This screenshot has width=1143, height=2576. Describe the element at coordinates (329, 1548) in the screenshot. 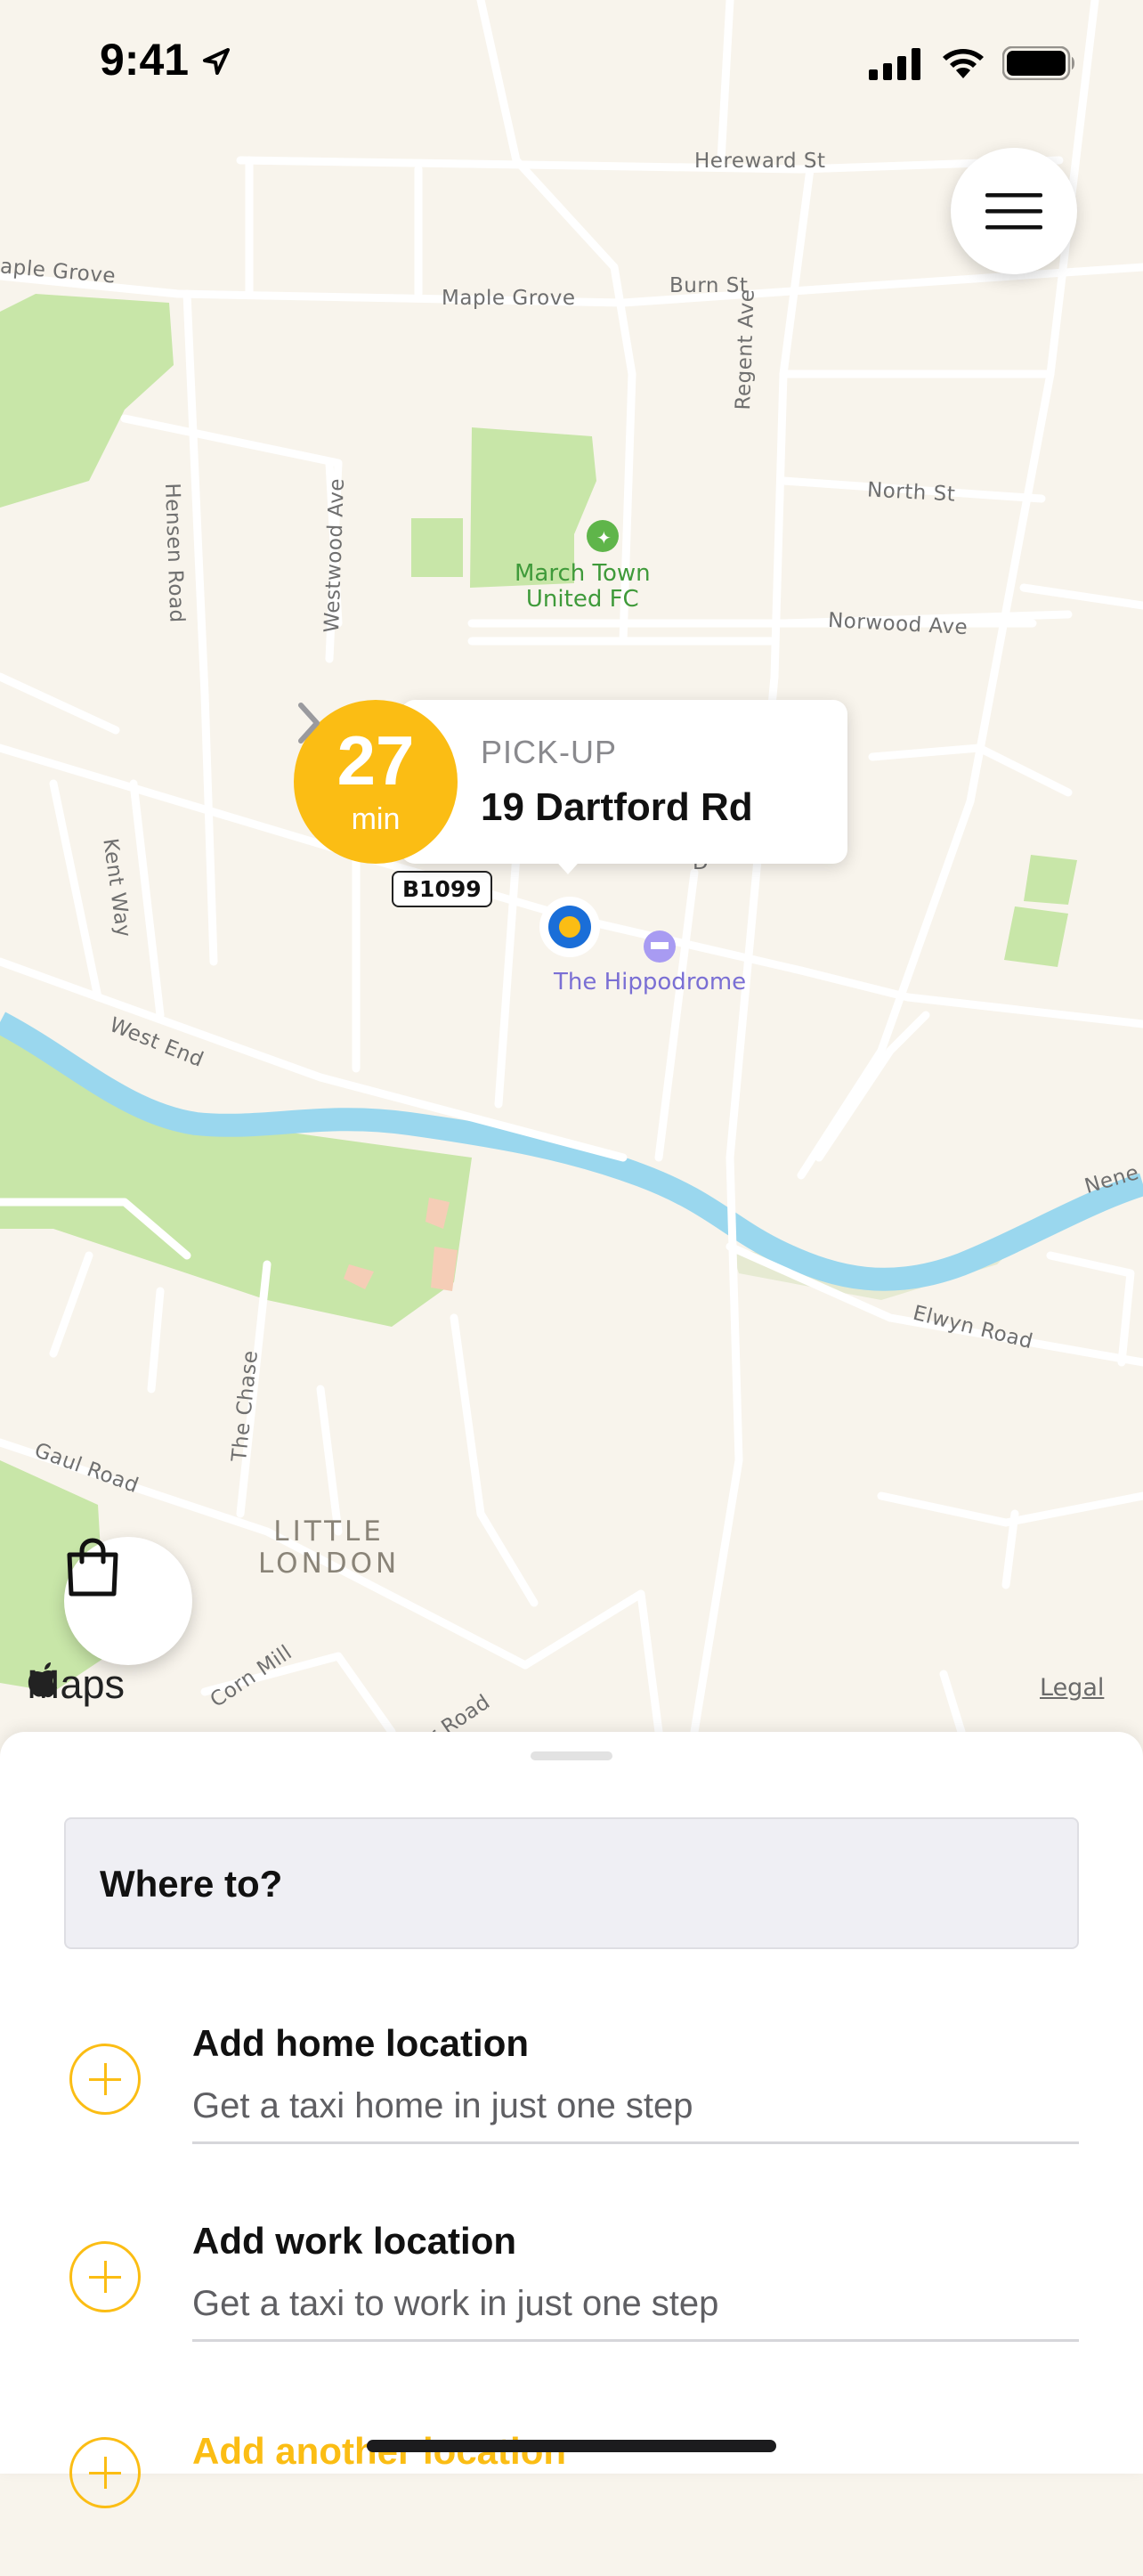

I see `area-label: LITTLE LONDON` at that location.